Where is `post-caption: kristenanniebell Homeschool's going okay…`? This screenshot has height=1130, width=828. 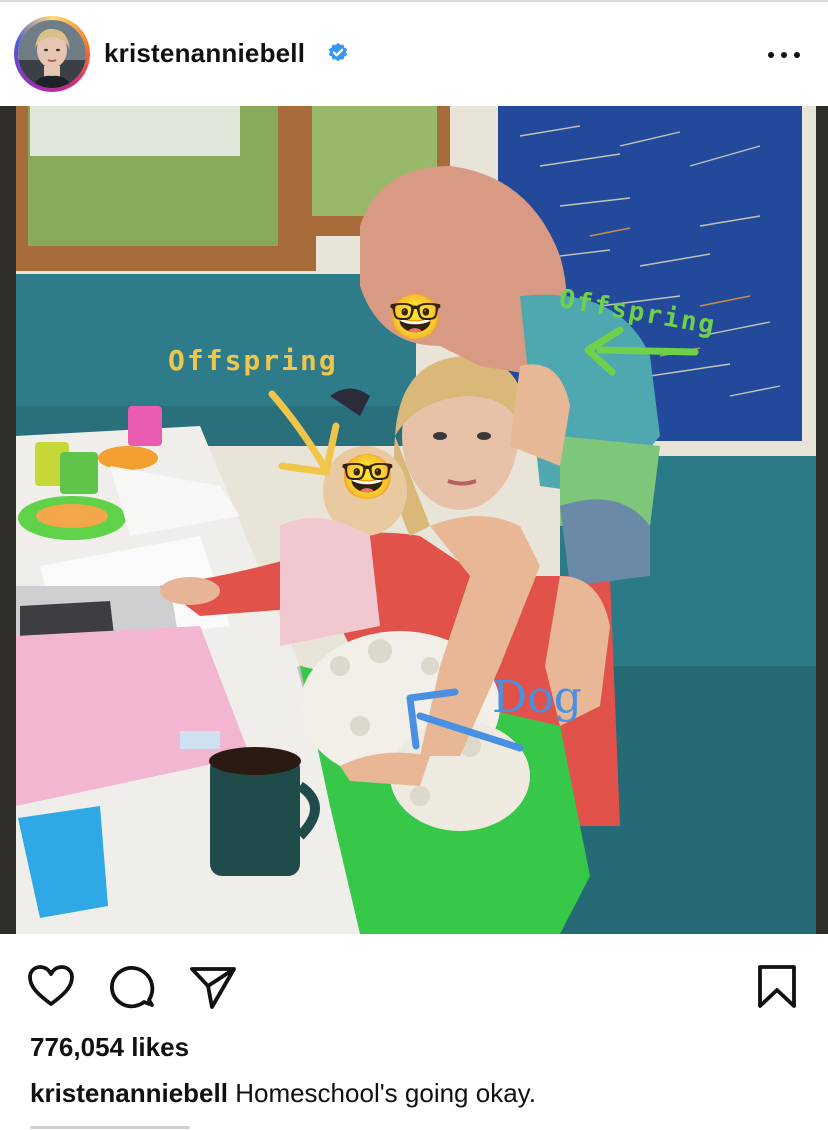
post-caption: kristenanniebell Homeschool's going okay… is located at coordinates (283, 1093).